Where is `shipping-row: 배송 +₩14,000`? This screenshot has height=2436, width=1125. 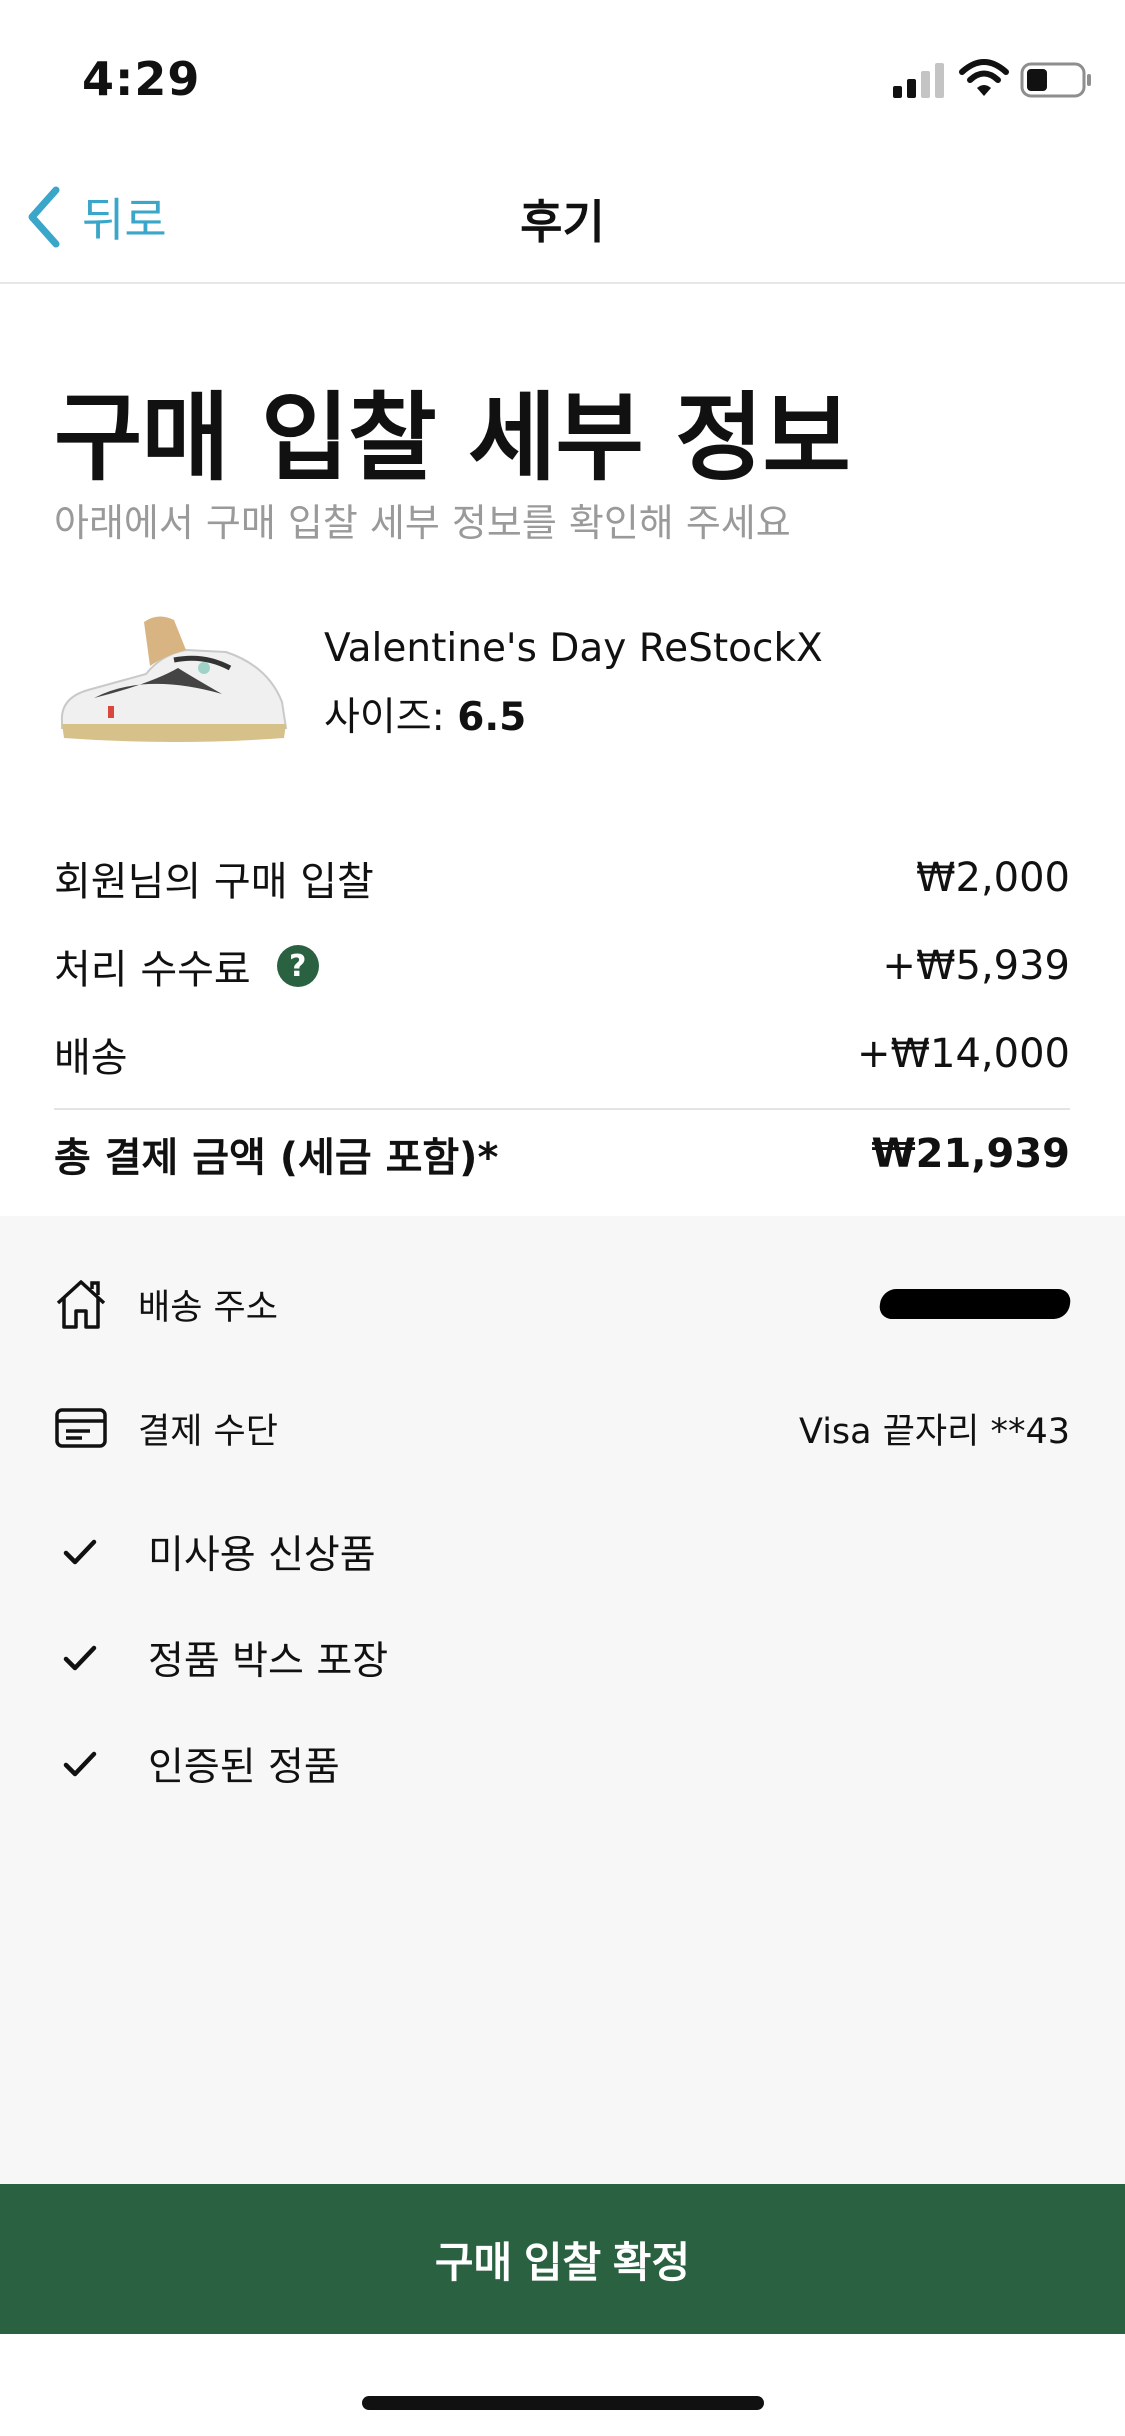
shipping-row: 배송 +₩14,000 is located at coordinates (562, 1054).